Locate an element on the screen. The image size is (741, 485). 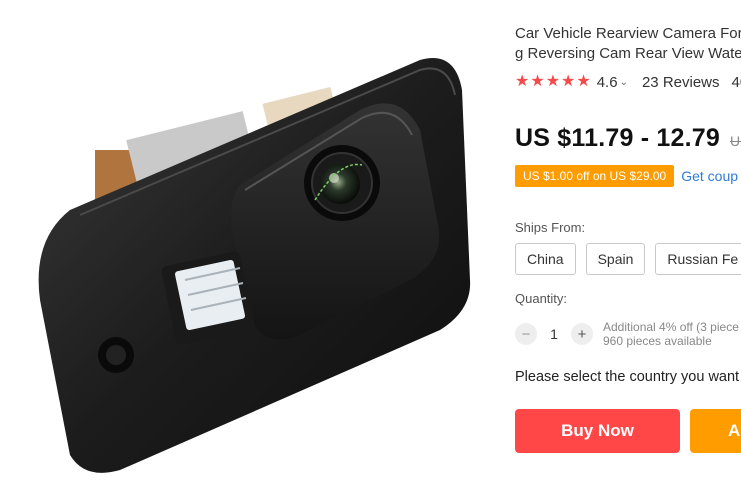
ship-option-russian-federation: Russian Fe is located at coordinates (698, 259).